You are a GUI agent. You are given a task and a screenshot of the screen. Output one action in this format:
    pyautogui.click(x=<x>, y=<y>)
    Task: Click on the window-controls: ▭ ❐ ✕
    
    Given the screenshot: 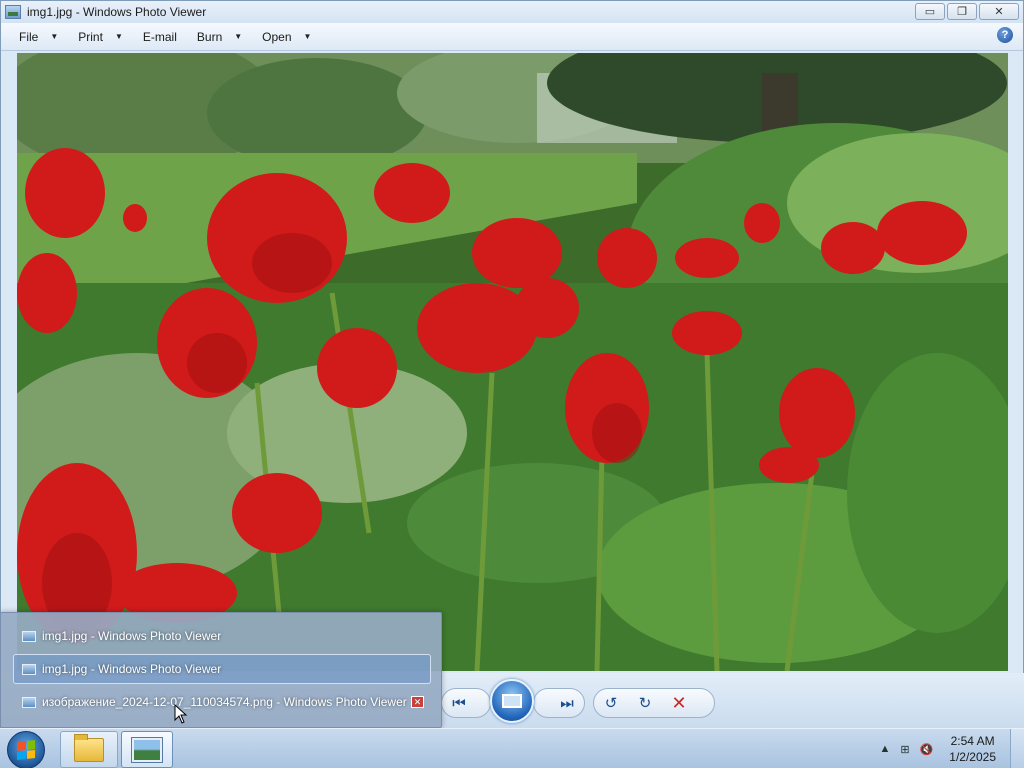 What is the action you would take?
    pyautogui.click(x=967, y=11)
    